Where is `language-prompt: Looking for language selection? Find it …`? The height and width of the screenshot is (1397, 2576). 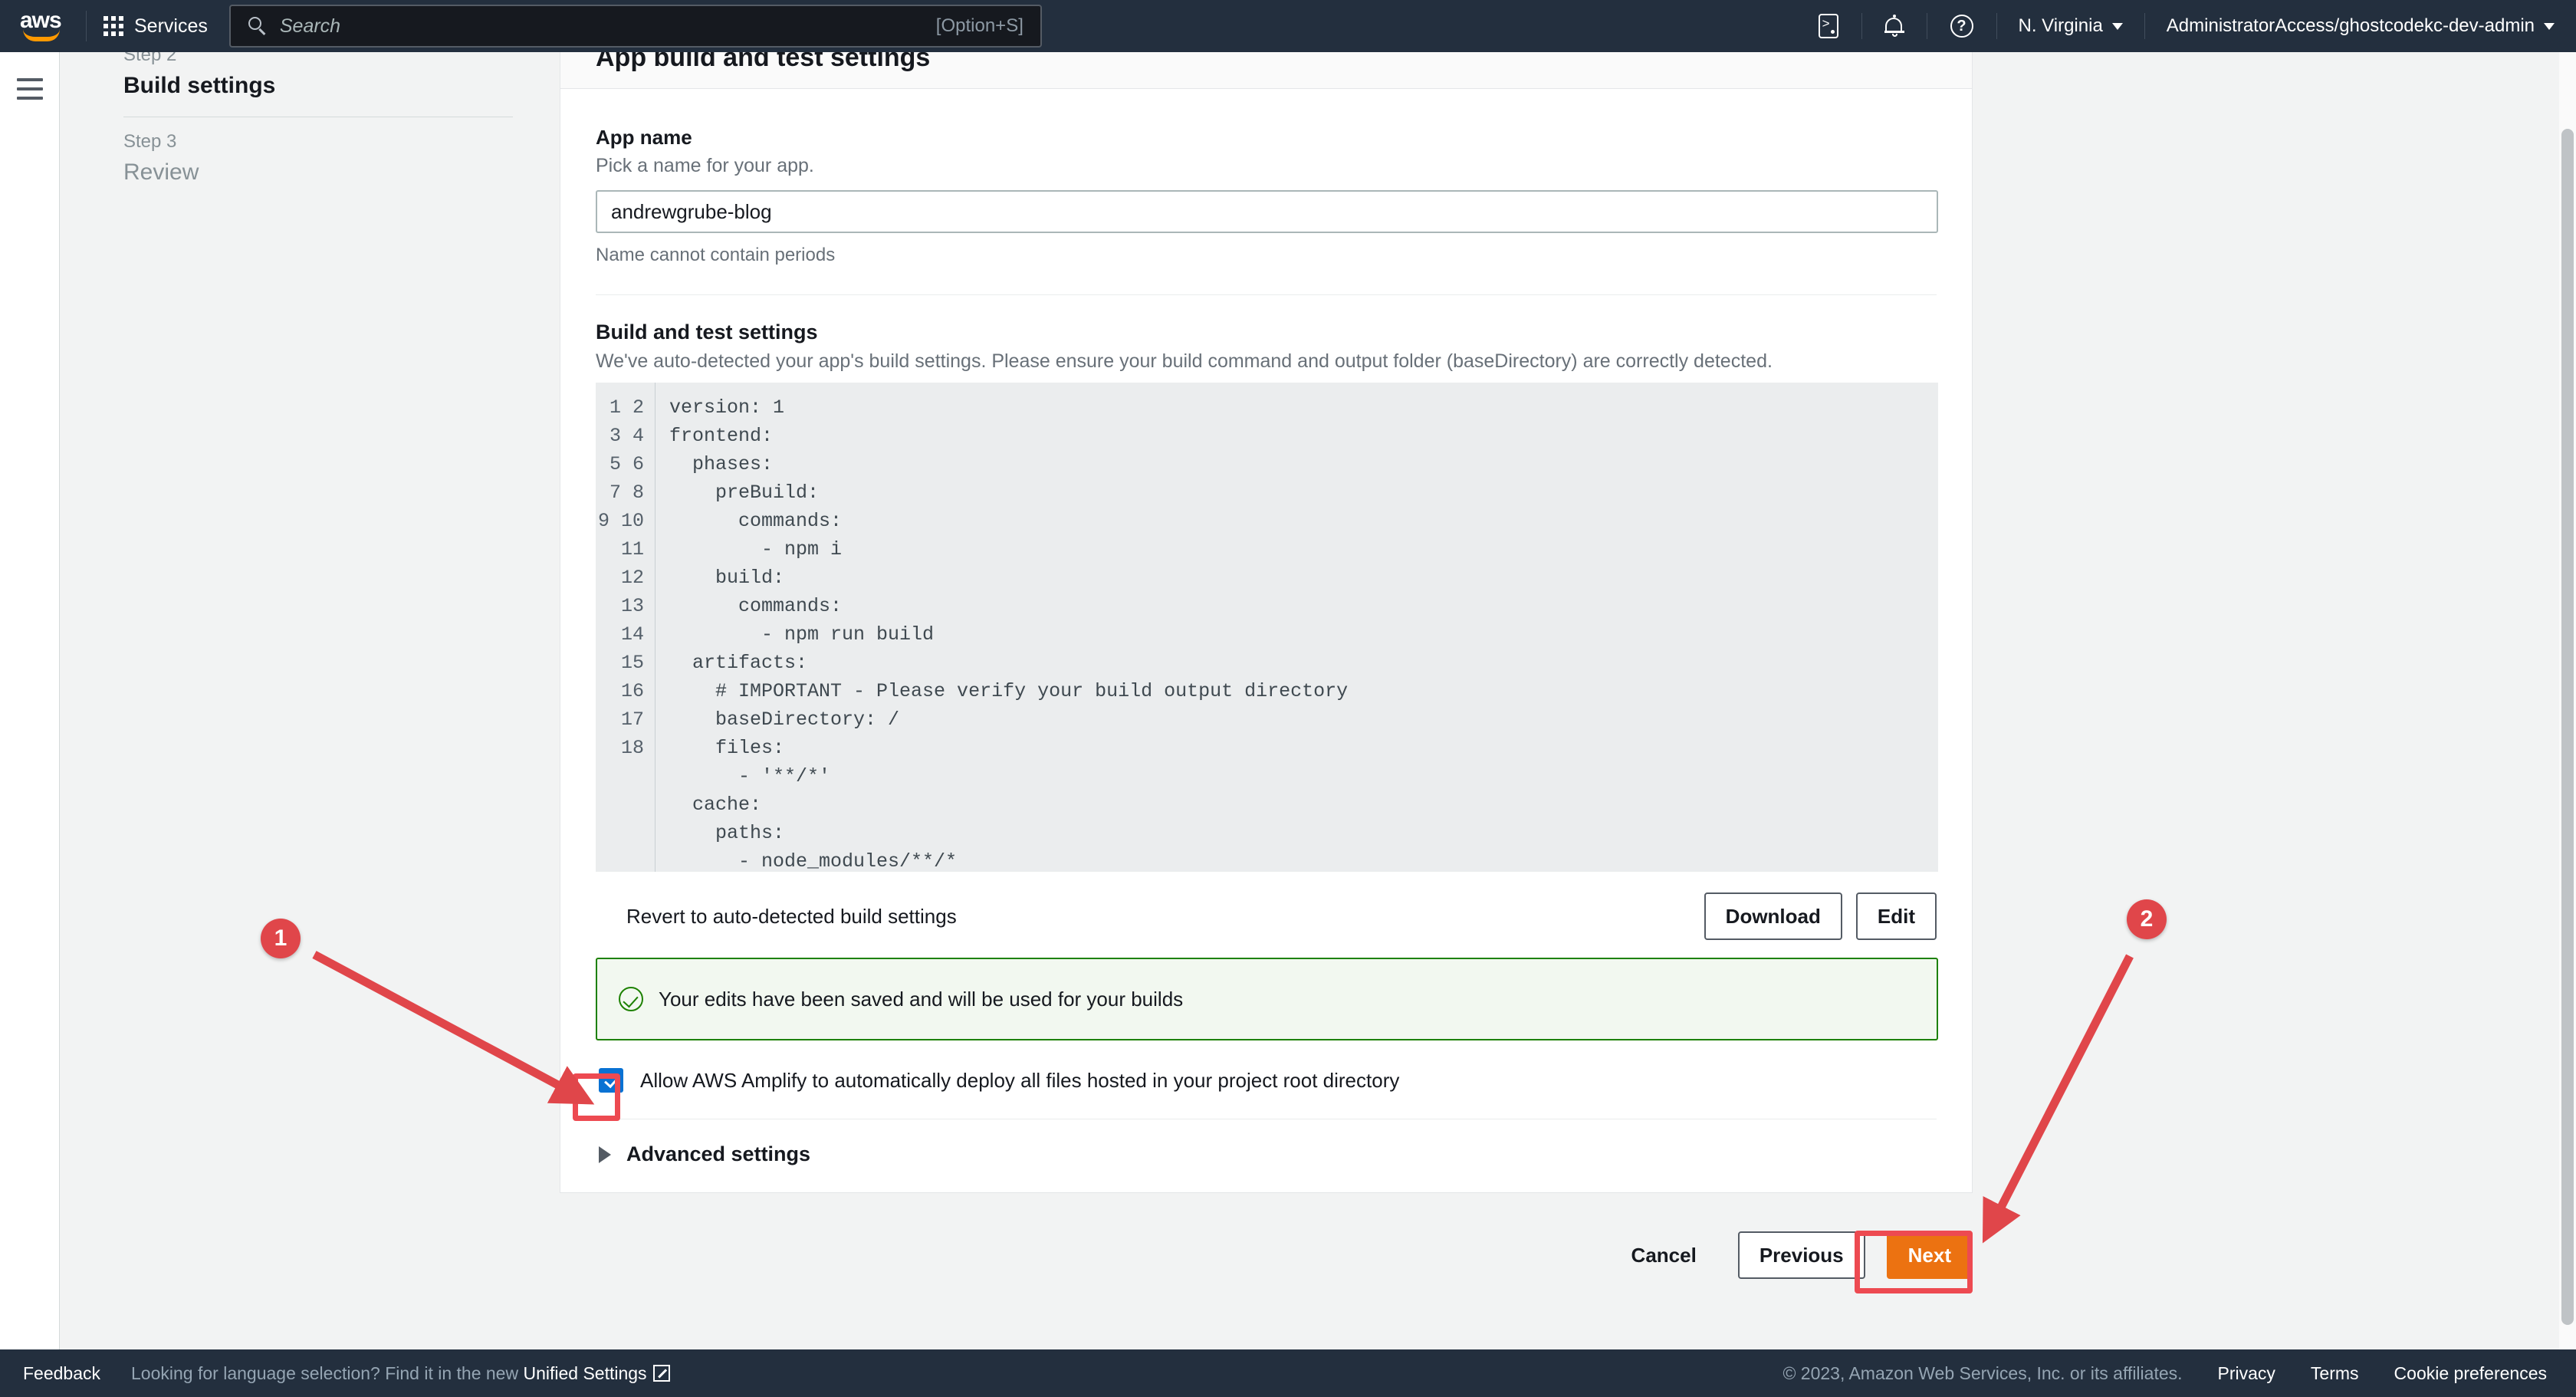 language-prompt: Looking for language selection? Find it … is located at coordinates (401, 1373).